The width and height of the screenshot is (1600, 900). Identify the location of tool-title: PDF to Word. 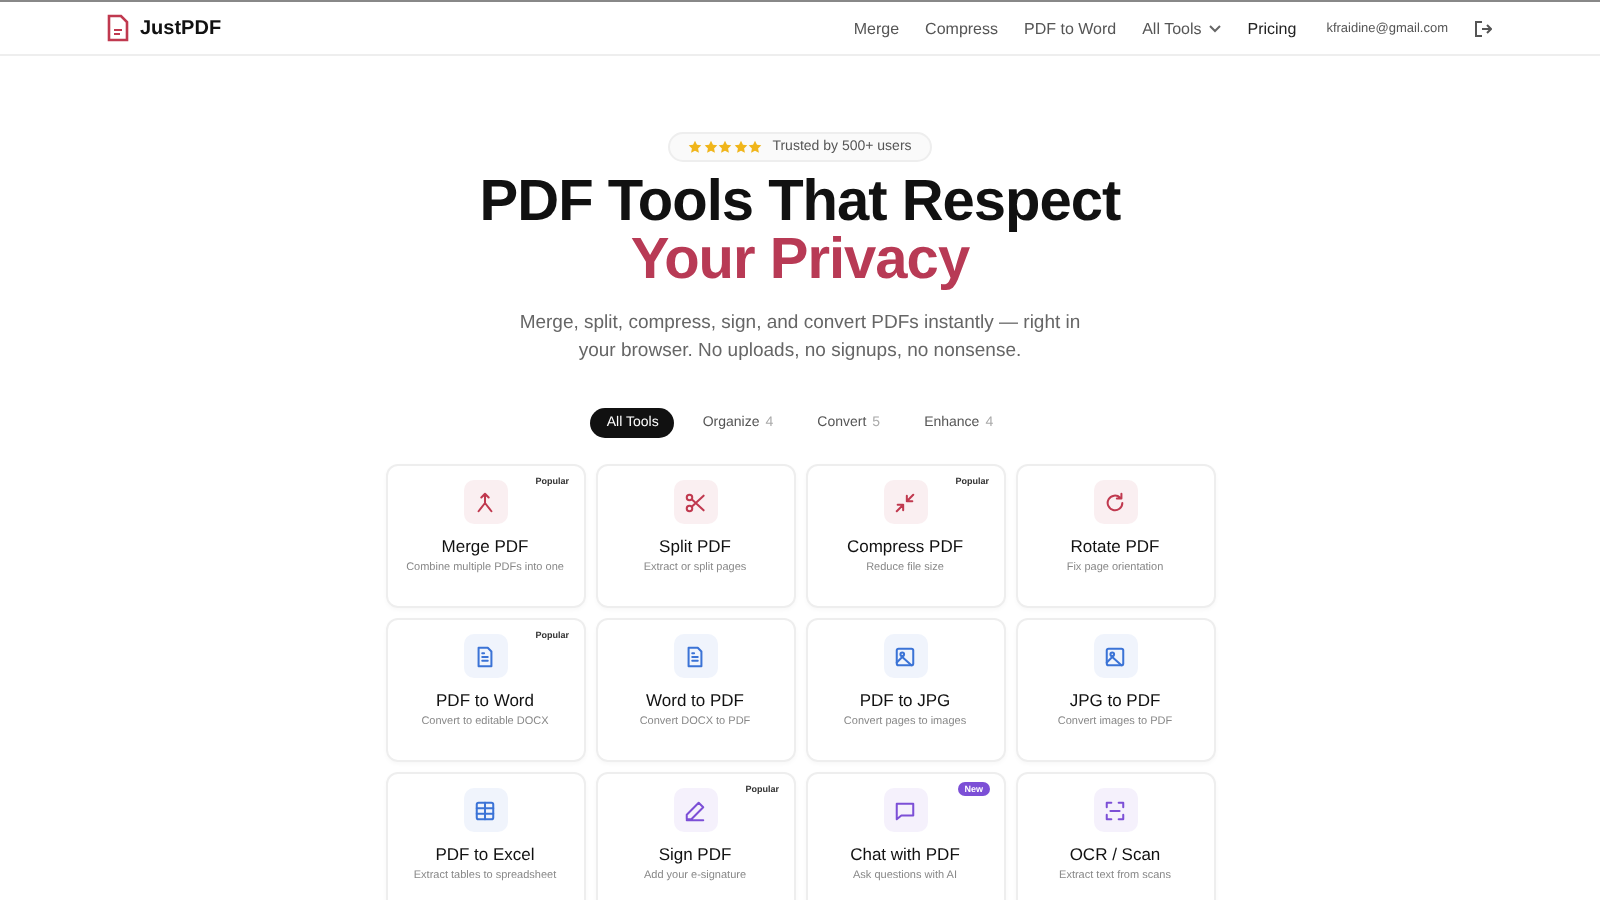
(485, 700).